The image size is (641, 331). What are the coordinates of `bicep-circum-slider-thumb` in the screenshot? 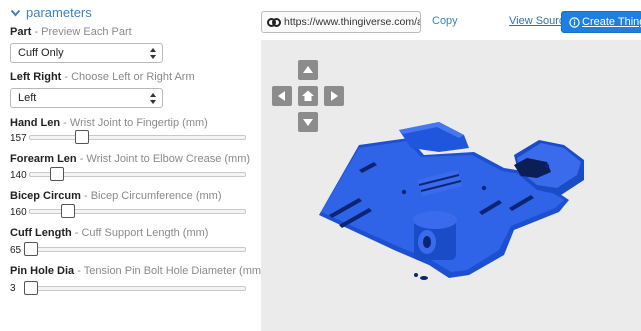 It's located at (68, 211).